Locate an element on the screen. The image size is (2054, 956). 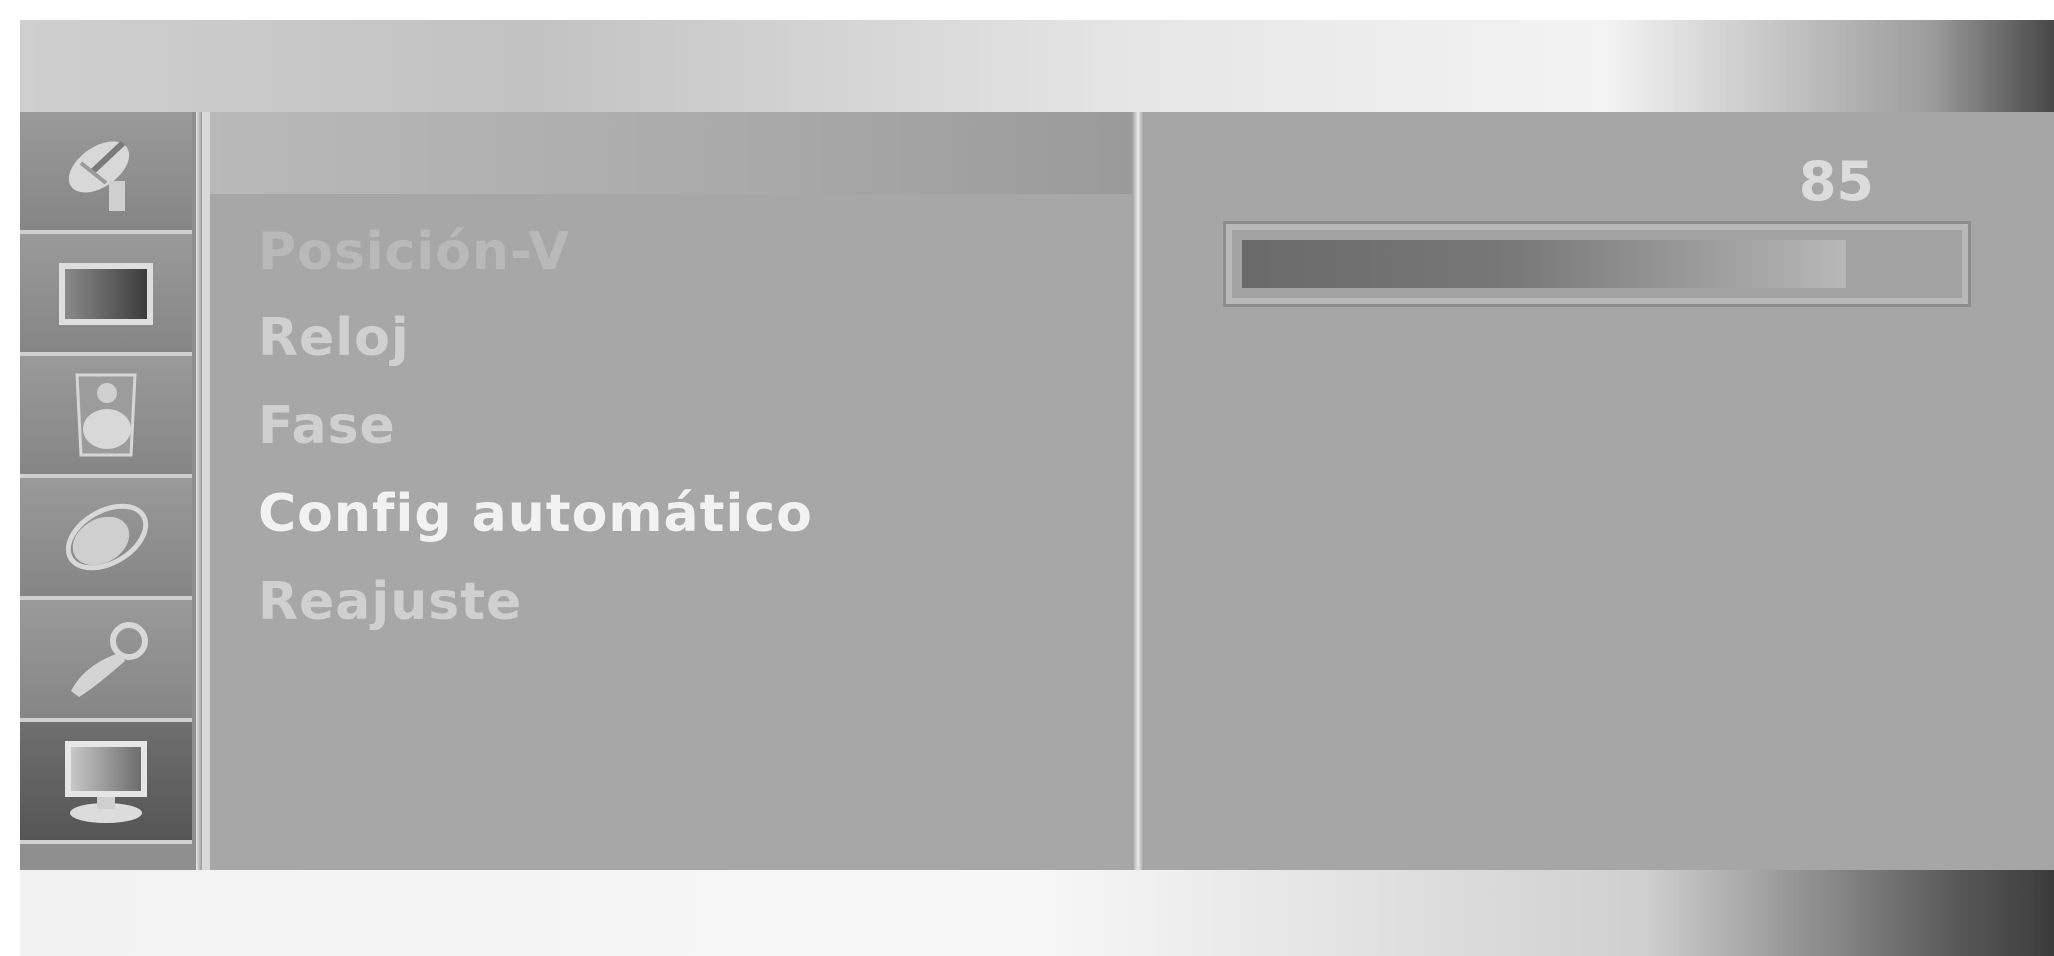
picture-screen-icon is located at coordinates (106, 294).